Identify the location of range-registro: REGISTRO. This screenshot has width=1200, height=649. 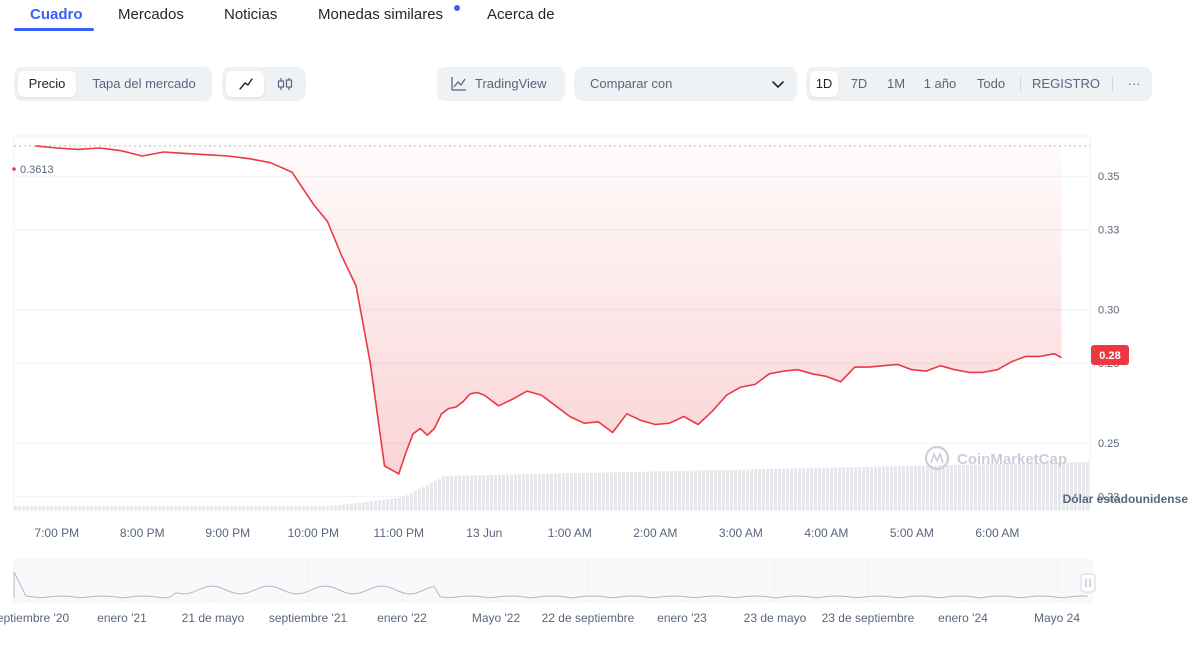
(1066, 84).